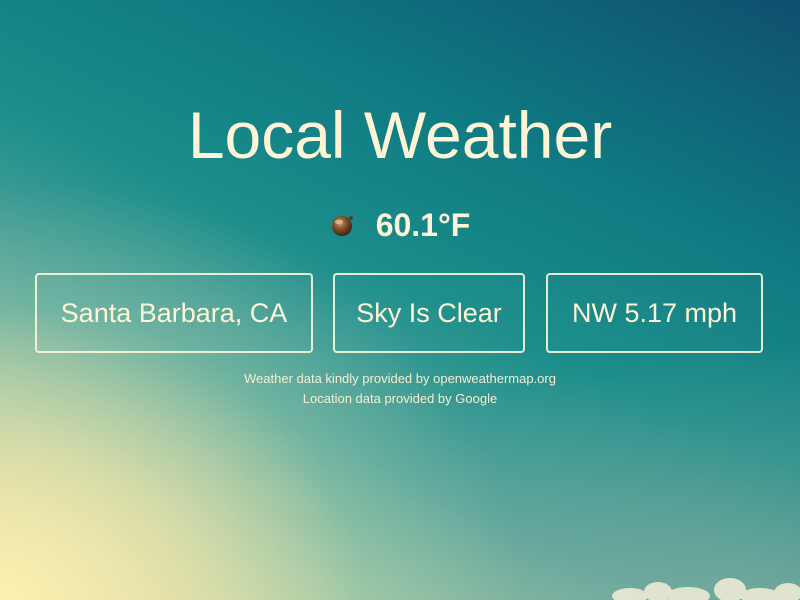 The width and height of the screenshot is (800, 600). I want to click on current-conditions: 60.1°F, so click(400, 225).